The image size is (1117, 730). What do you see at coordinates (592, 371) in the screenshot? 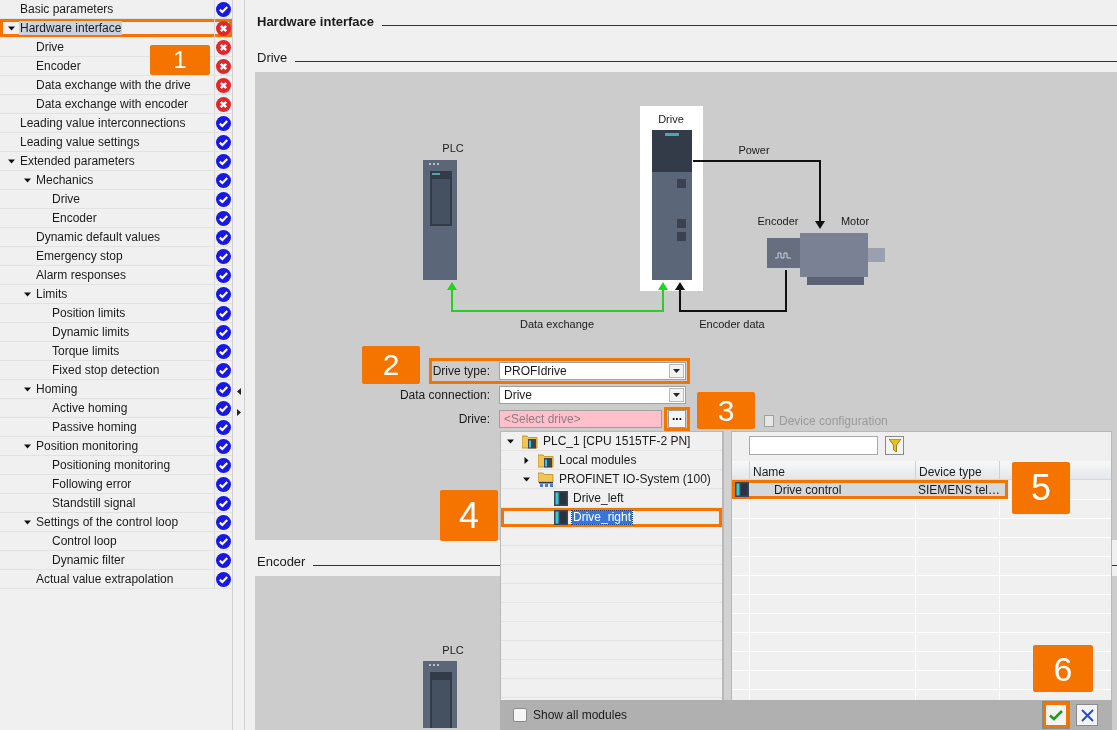
I see `dropdown-field: PROFIdrive` at bounding box center [592, 371].